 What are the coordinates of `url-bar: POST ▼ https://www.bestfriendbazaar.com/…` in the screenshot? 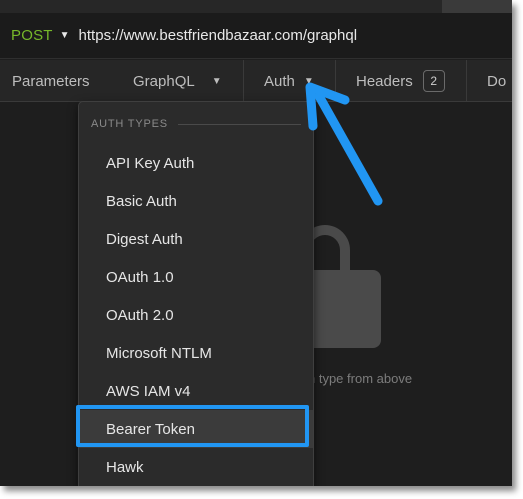 It's located at (256, 36).